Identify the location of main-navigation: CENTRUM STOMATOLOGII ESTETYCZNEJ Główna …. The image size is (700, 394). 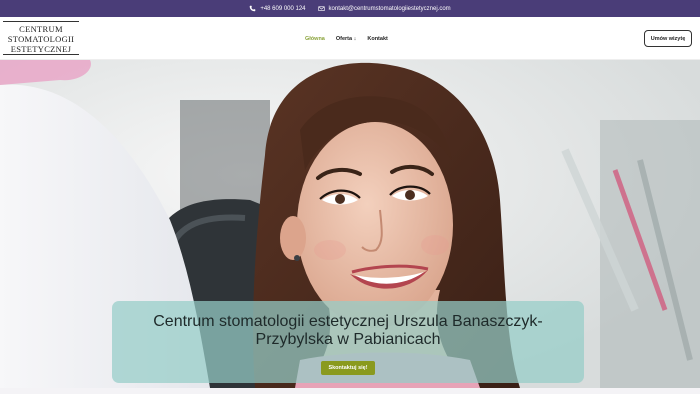
(350, 38).